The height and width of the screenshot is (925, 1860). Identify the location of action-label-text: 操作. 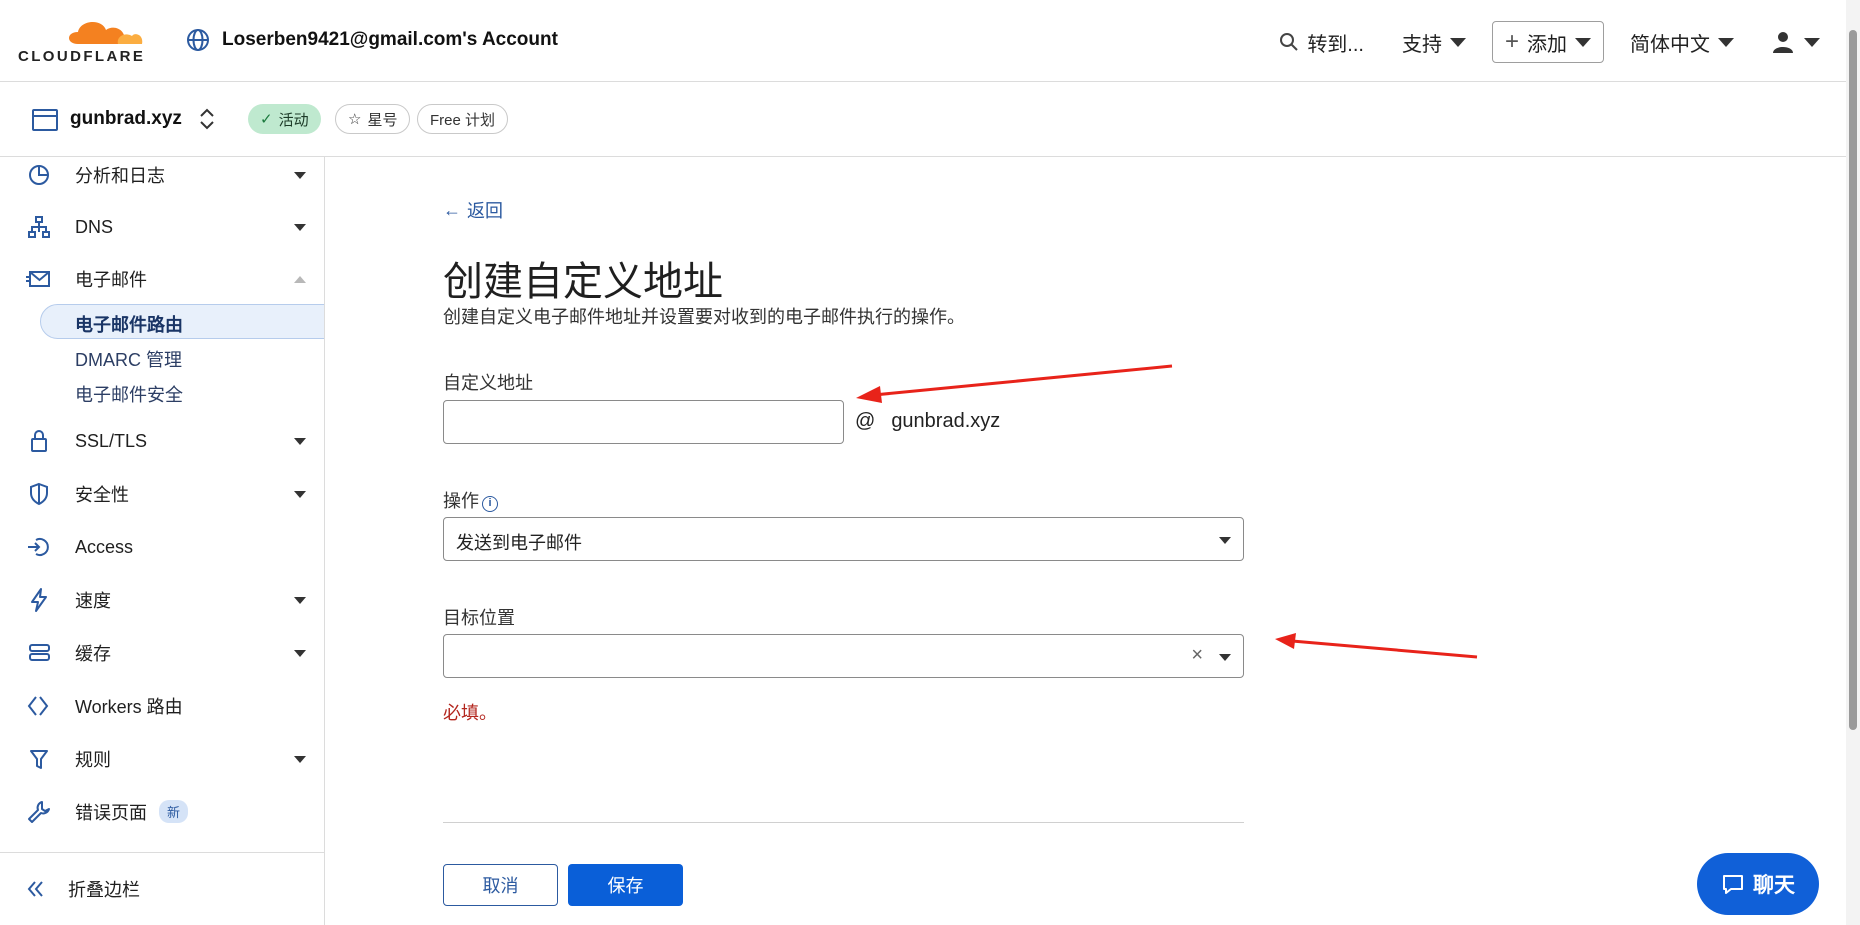
(461, 501).